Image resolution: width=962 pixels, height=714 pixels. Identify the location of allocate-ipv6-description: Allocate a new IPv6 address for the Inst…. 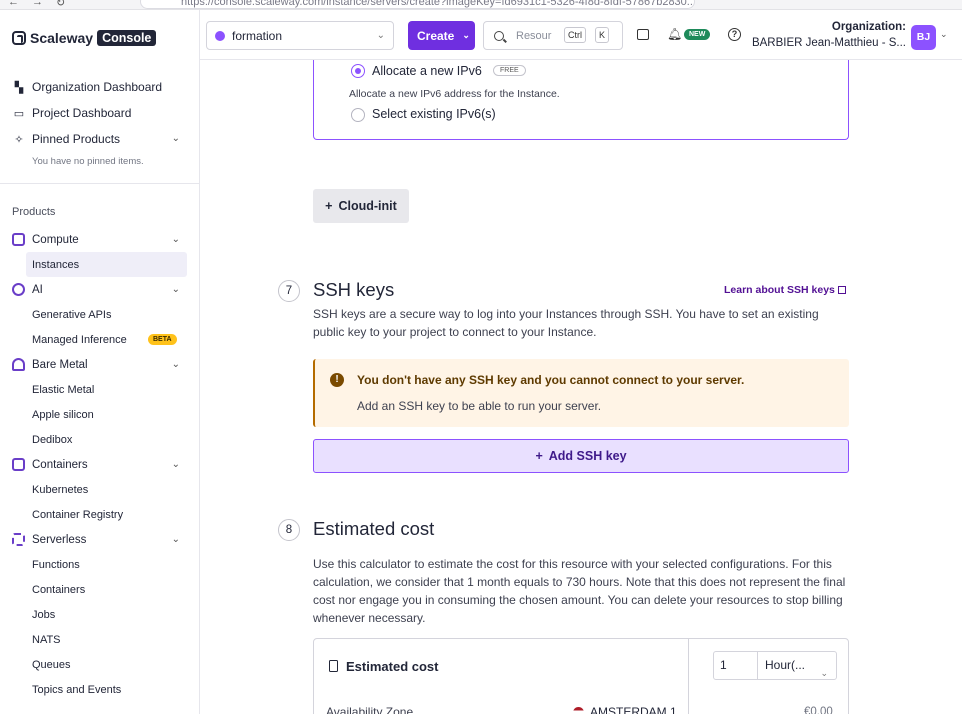
(454, 94).